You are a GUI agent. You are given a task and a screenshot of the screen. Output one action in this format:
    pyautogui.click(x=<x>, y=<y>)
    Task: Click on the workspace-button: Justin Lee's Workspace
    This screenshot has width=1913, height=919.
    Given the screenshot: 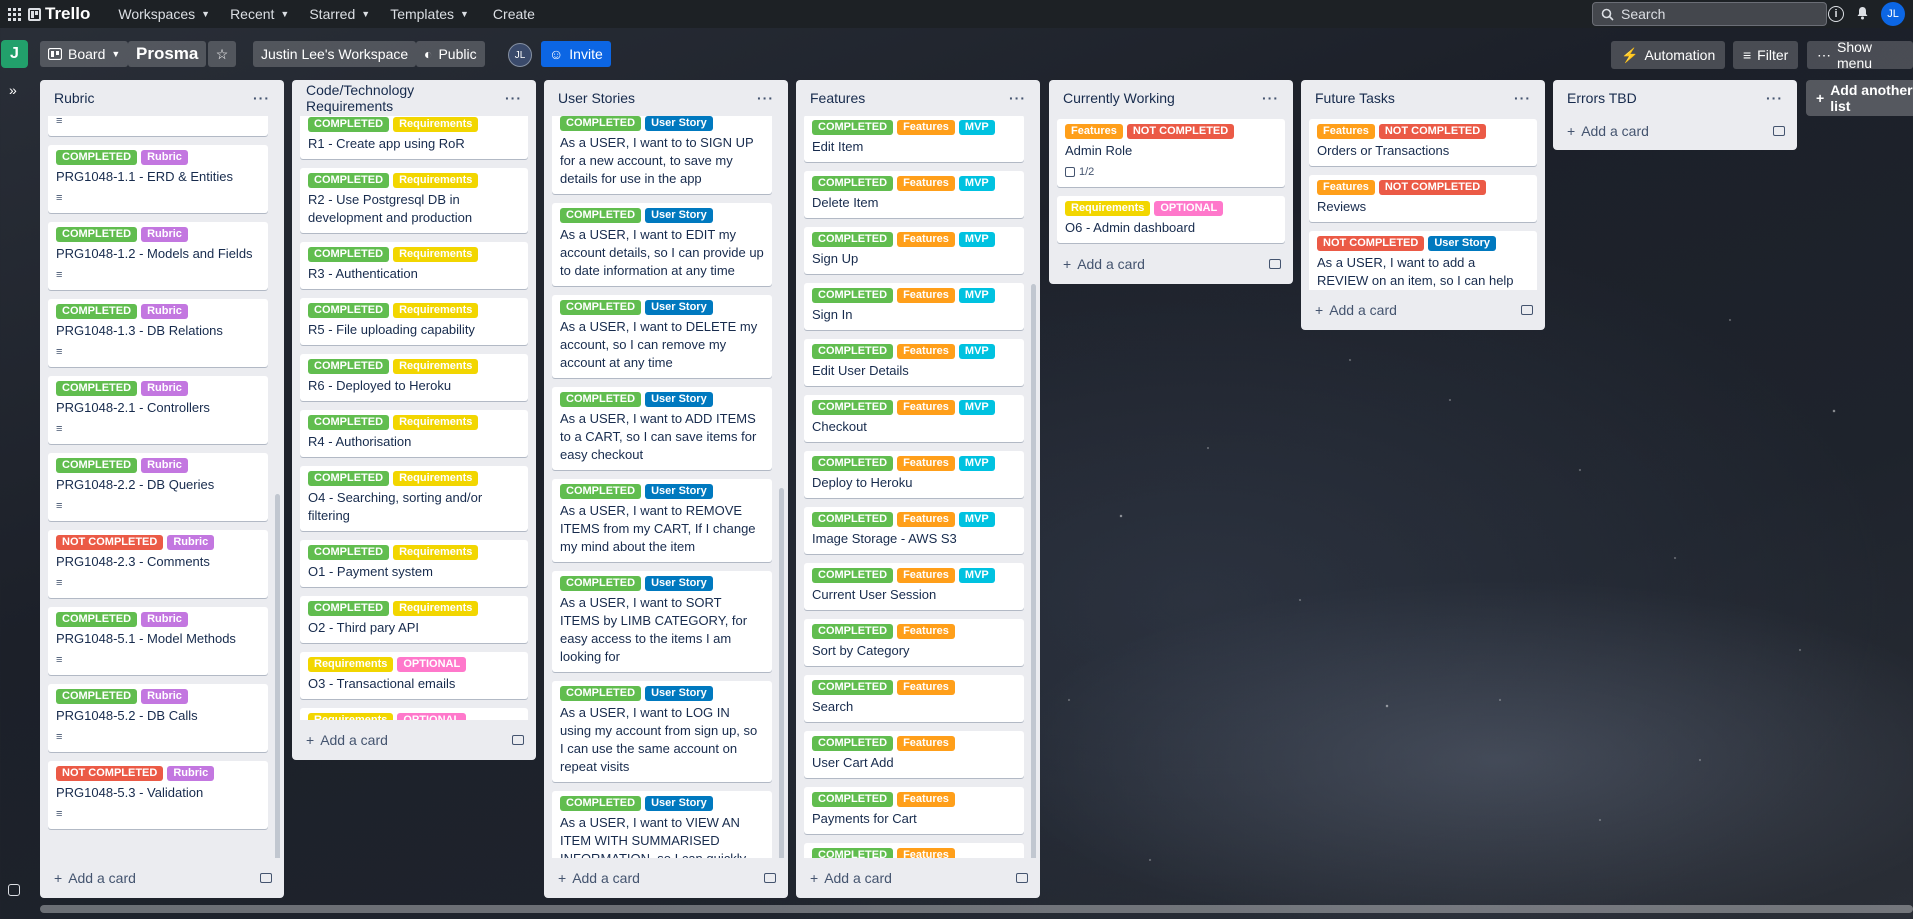 What is the action you would take?
    pyautogui.click(x=335, y=54)
    